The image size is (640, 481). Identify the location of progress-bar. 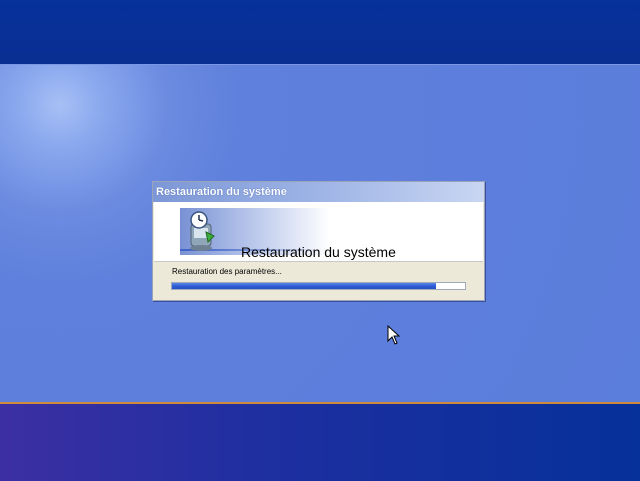
(318, 286).